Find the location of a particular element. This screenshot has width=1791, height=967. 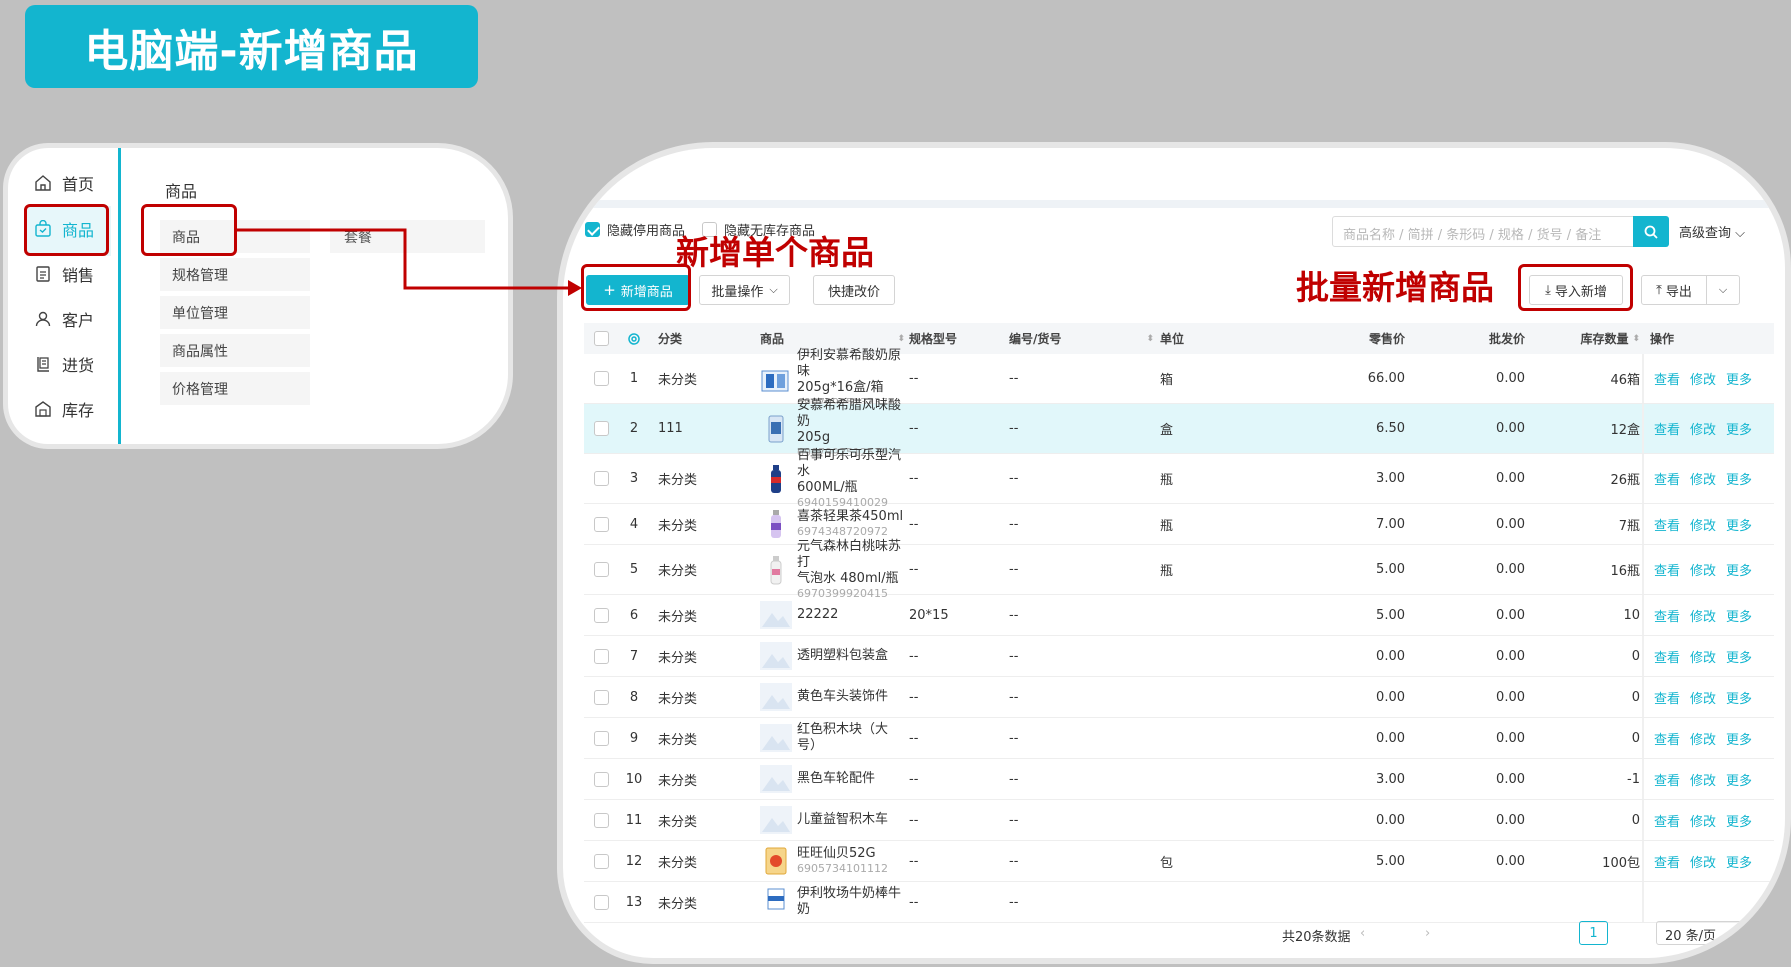

arrow-head is located at coordinates (575, 288).